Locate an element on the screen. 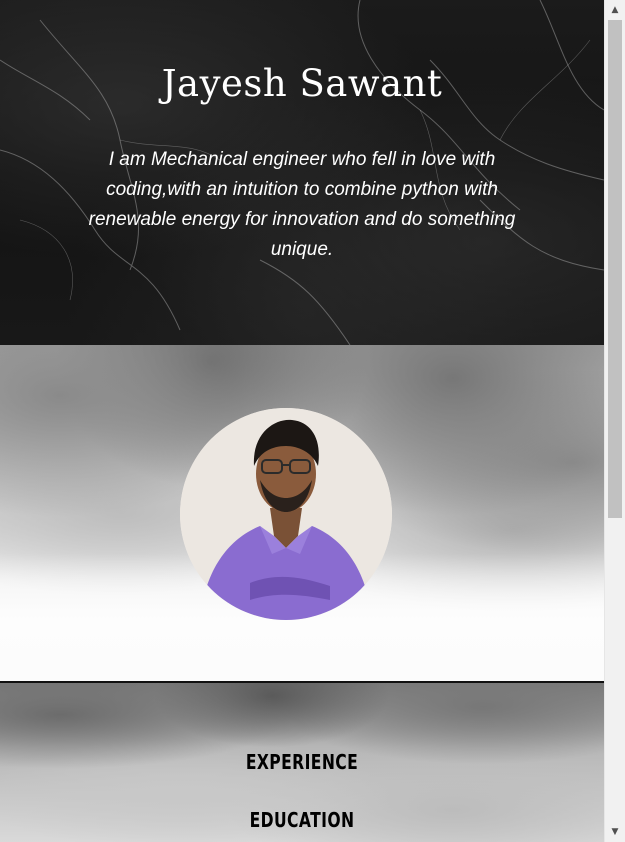 The image size is (625, 842). arrow-up-icon: ▲ is located at coordinates (615, 9).